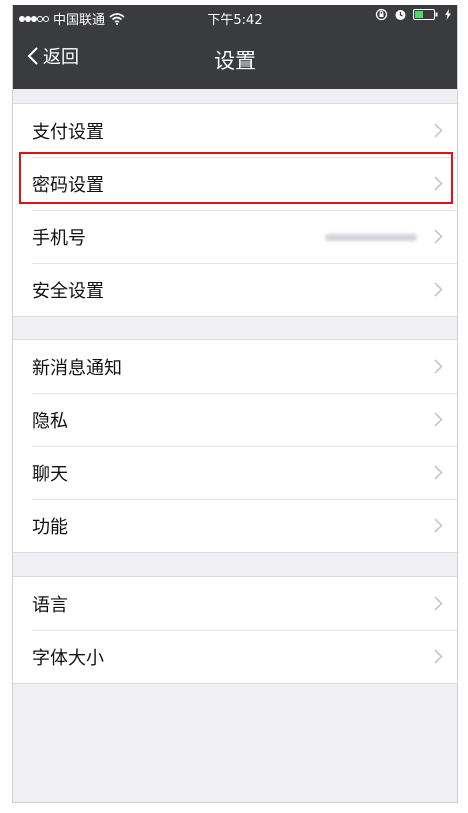 This screenshot has height=813, width=468. What do you see at coordinates (235, 17) in the screenshot?
I see `status-bar: 中国联通 下午5:42` at bounding box center [235, 17].